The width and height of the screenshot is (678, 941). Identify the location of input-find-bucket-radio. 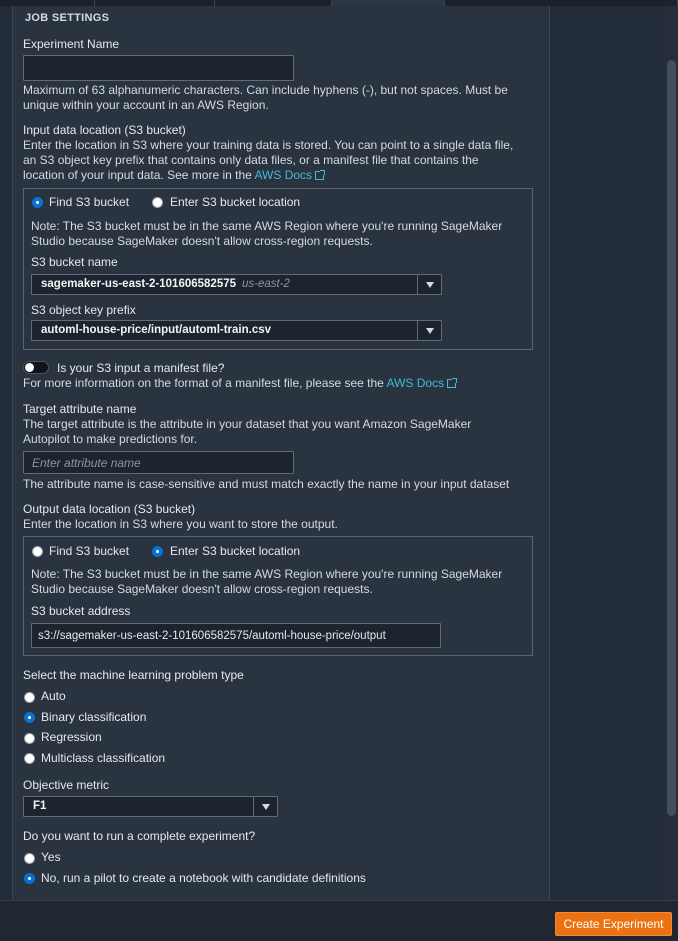
(37, 202).